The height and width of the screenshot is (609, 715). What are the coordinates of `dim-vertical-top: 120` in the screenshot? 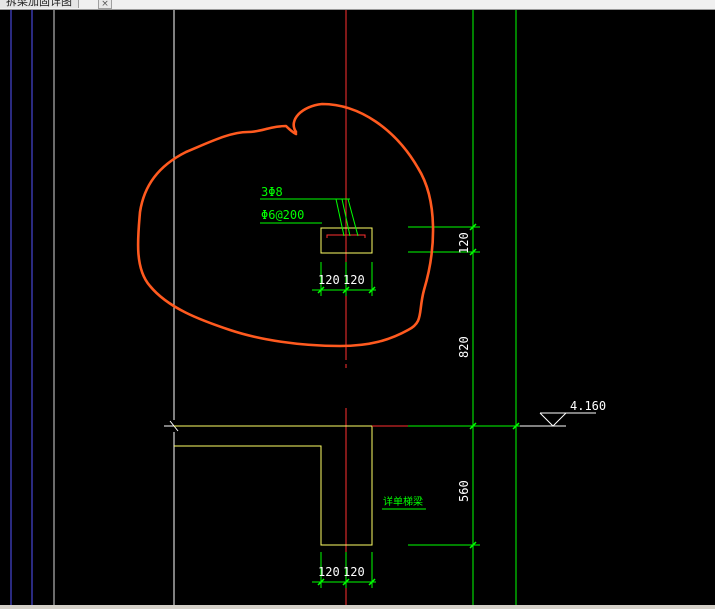 It's located at (464, 243).